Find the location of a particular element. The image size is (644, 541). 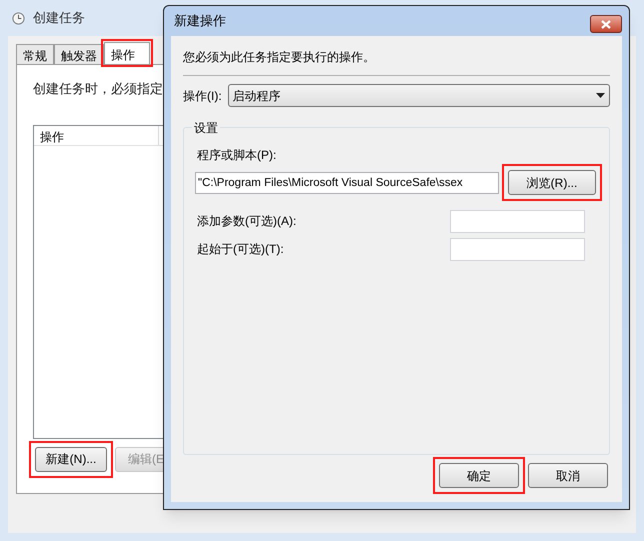

tab: 操作 is located at coordinates (127, 53).